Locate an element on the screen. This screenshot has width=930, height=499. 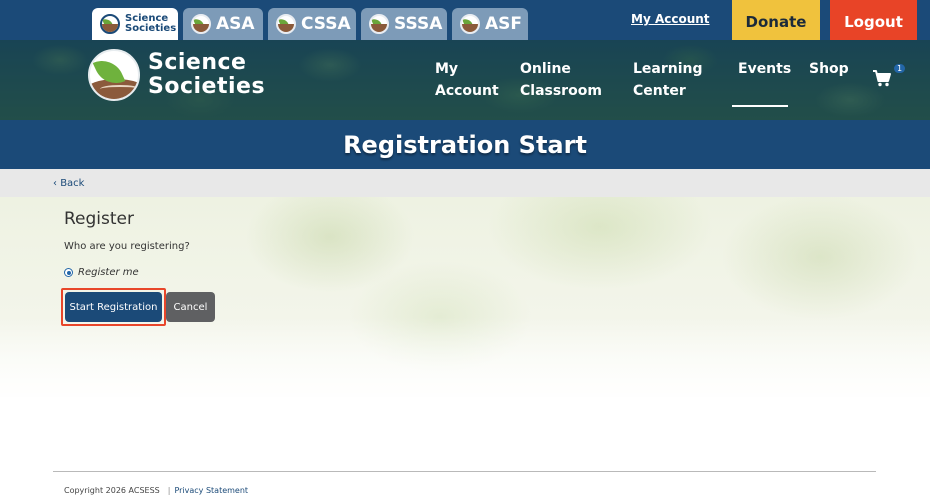
sssa-logo-icon is located at coordinates (379, 24).